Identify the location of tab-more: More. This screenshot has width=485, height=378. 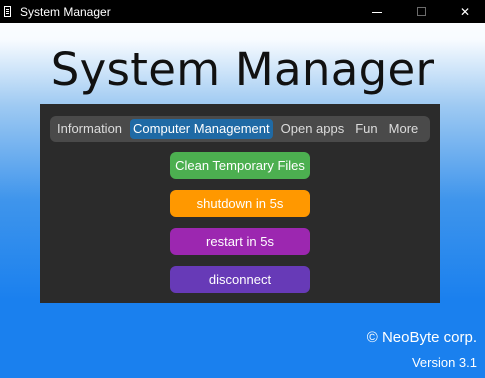
(404, 129).